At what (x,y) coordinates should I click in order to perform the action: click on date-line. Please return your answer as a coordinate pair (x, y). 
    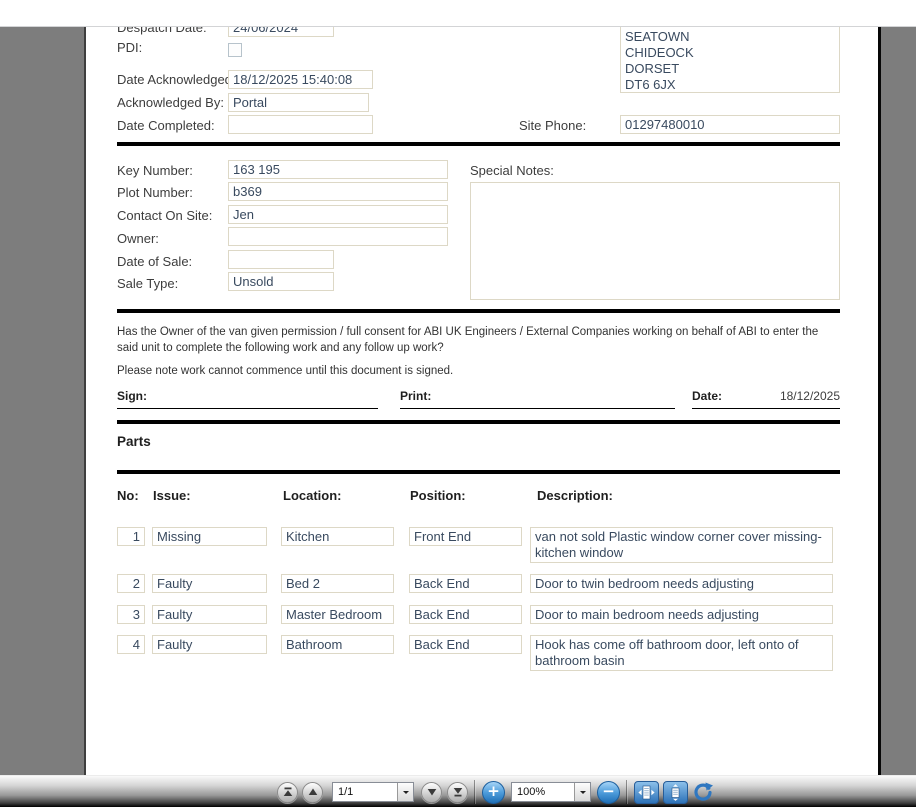
    Looking at the image, I should click on (766, 408).